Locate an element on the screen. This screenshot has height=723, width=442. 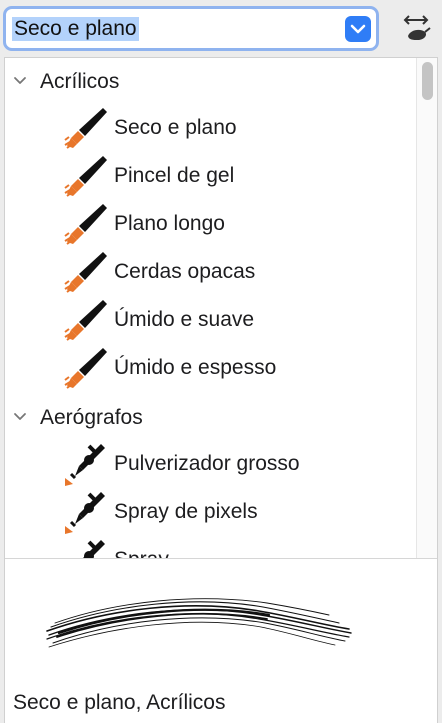
group-label: Acrílicos is located at coordinates (80, 81).